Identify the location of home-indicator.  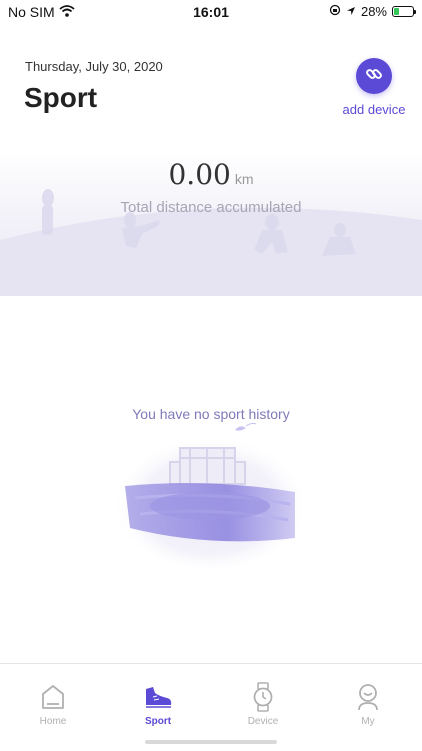
(211, 742).